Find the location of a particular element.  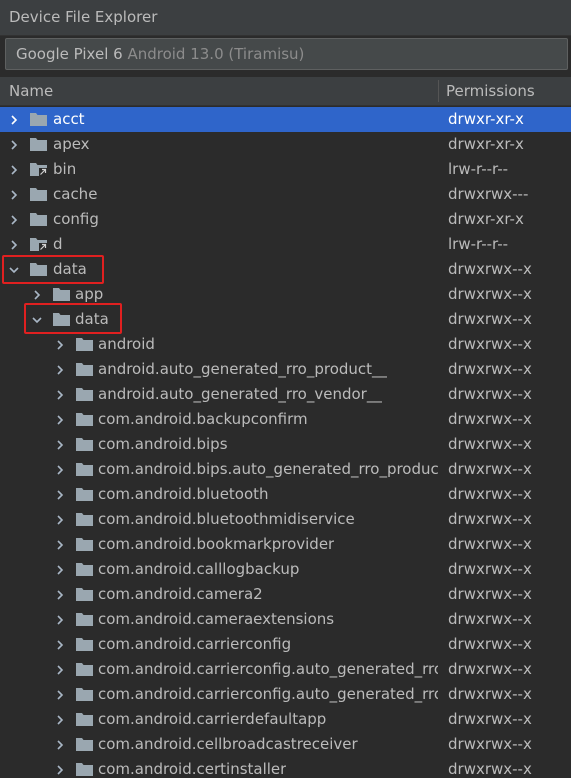

device-os-version: Android 13.0 (Tiramisu) is located at coordinates (216, 54).